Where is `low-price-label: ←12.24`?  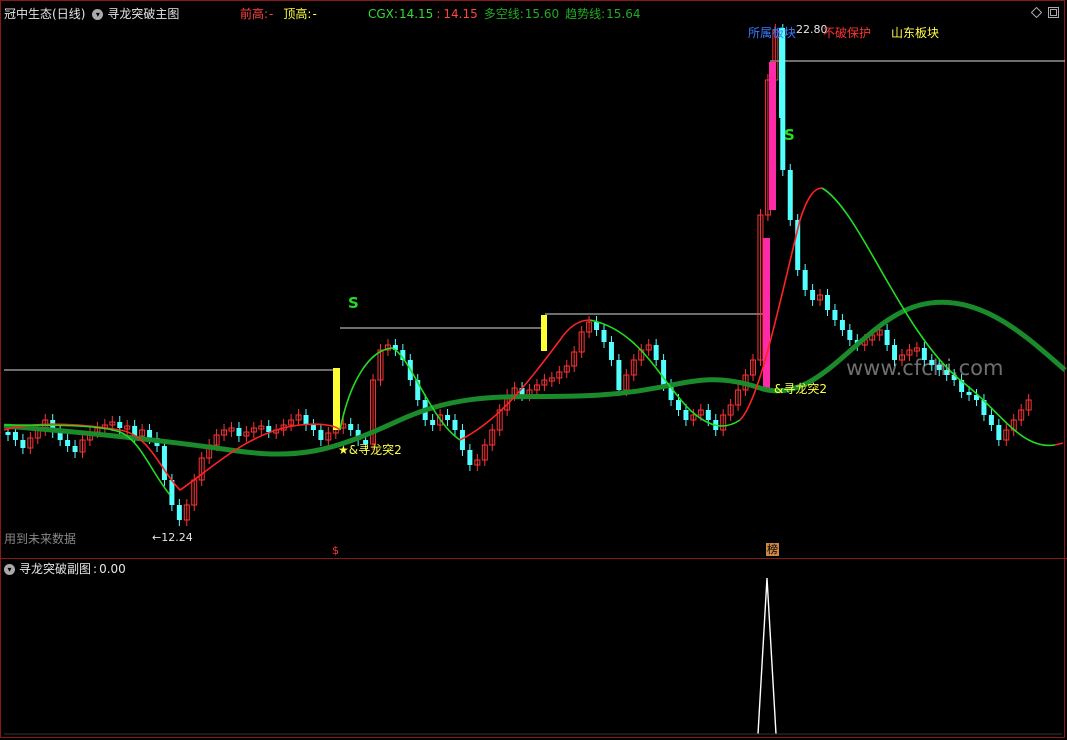 low-price-label: ←12.24 is located at coordinates (172, 537).